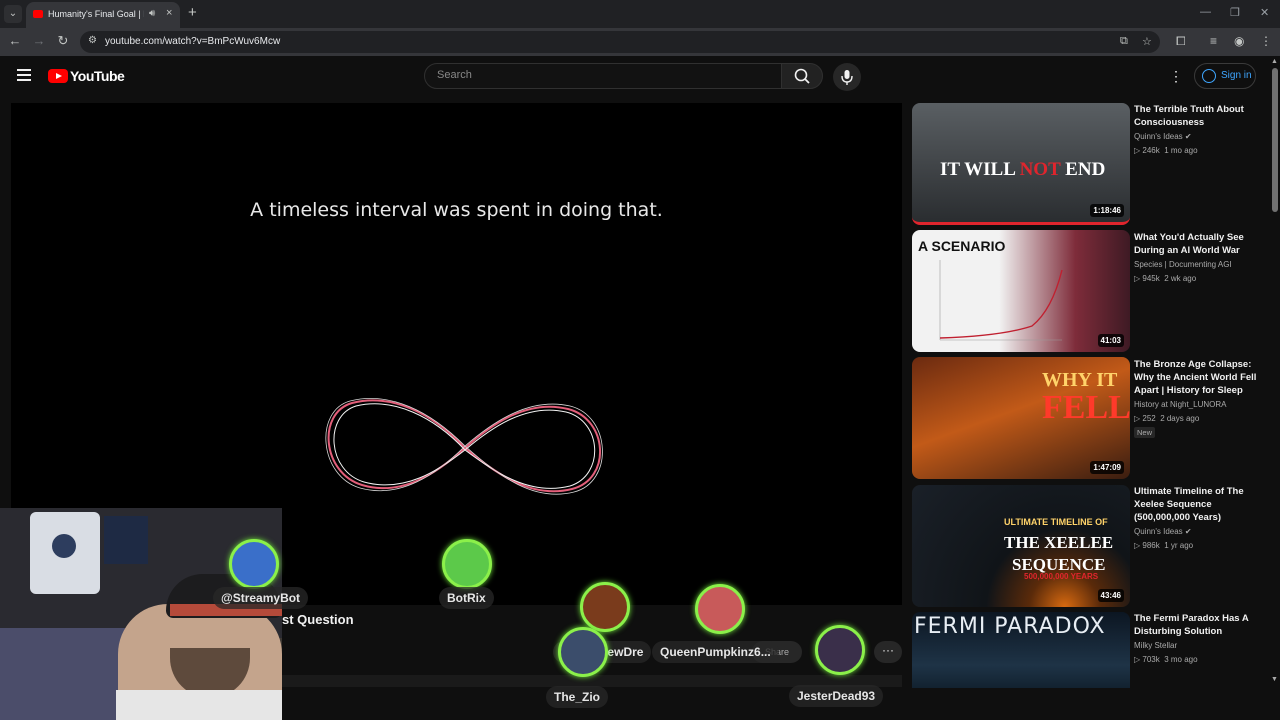 This screenshot has height=720, width=1280. I want to click on media-controls-icon: ≡, so click(1213, 41).